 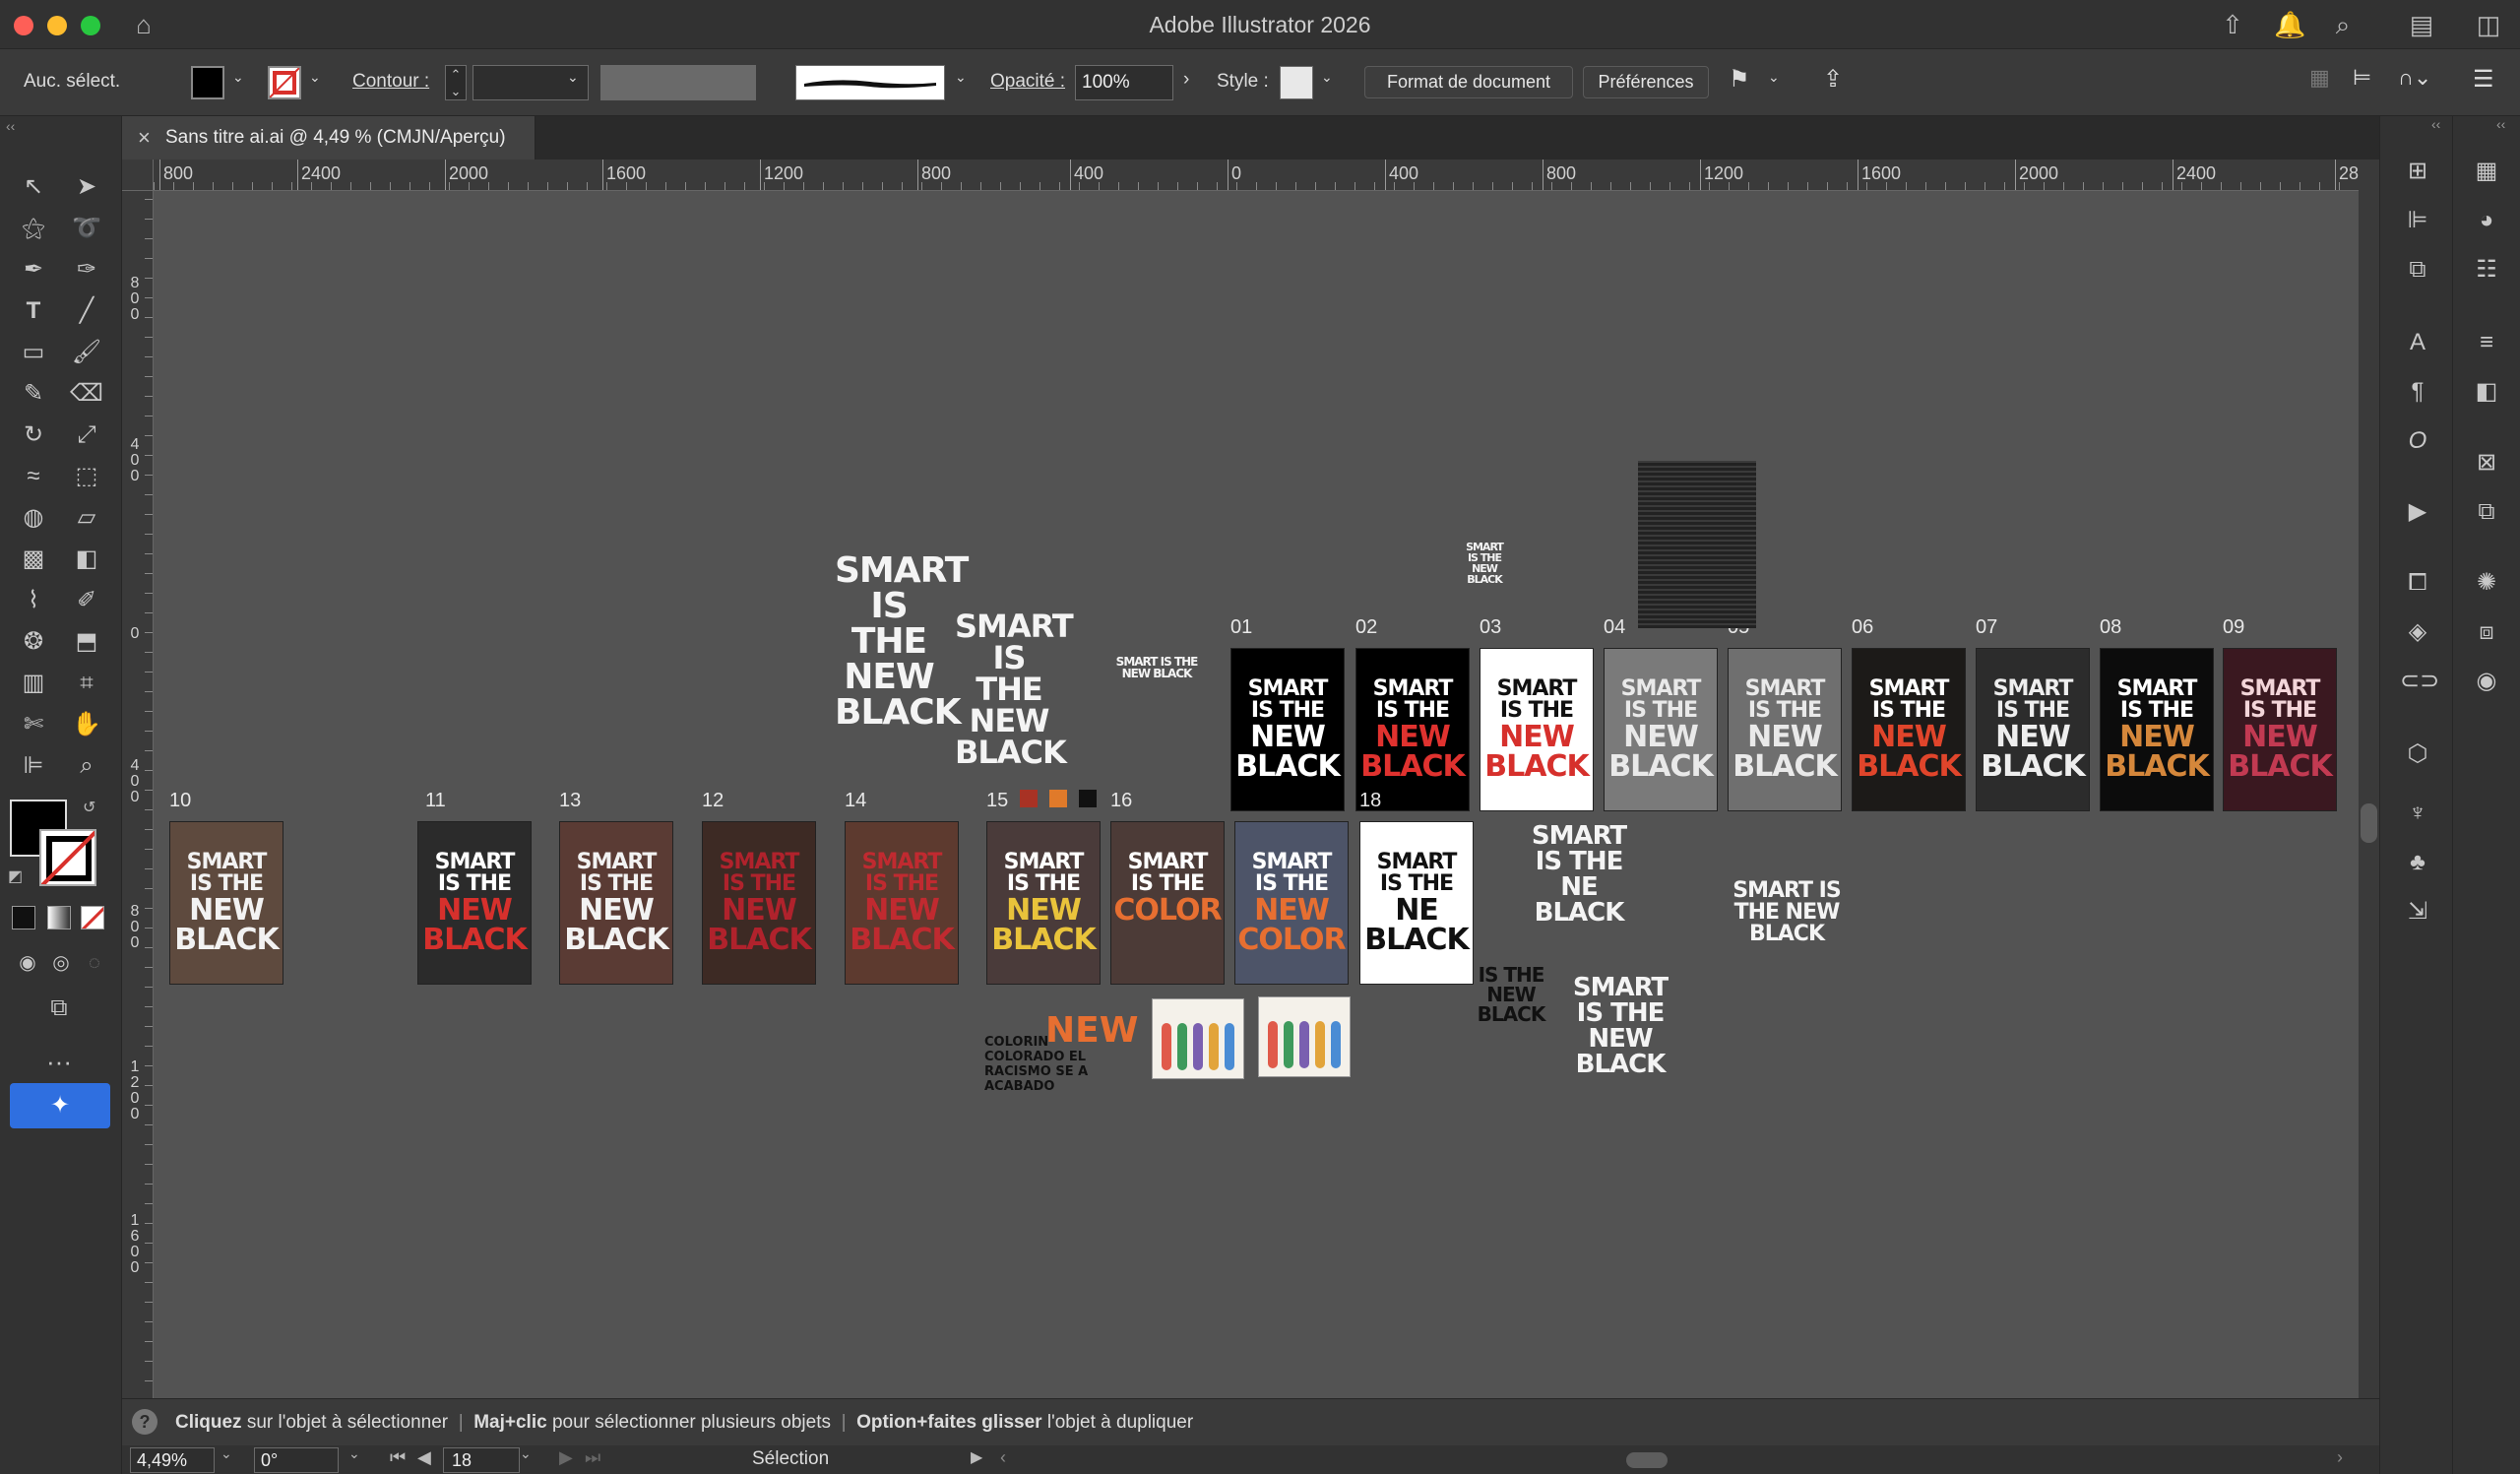 What do you see at coordinates (2289, 24) in the screenshot?
I see `notifications-icon: 🔔` at bounding box center [2289, 24].